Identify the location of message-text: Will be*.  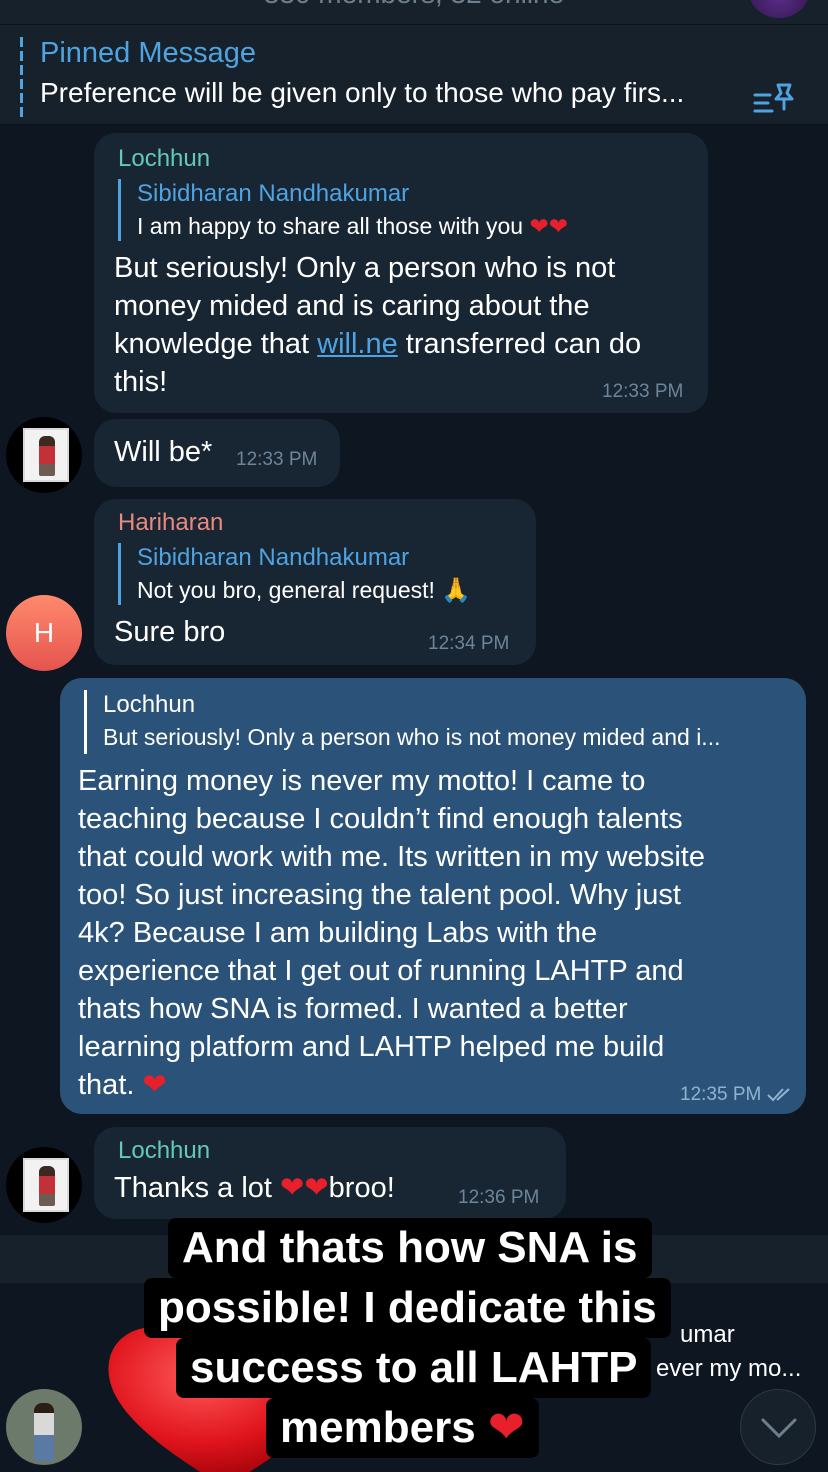
(163, 452).